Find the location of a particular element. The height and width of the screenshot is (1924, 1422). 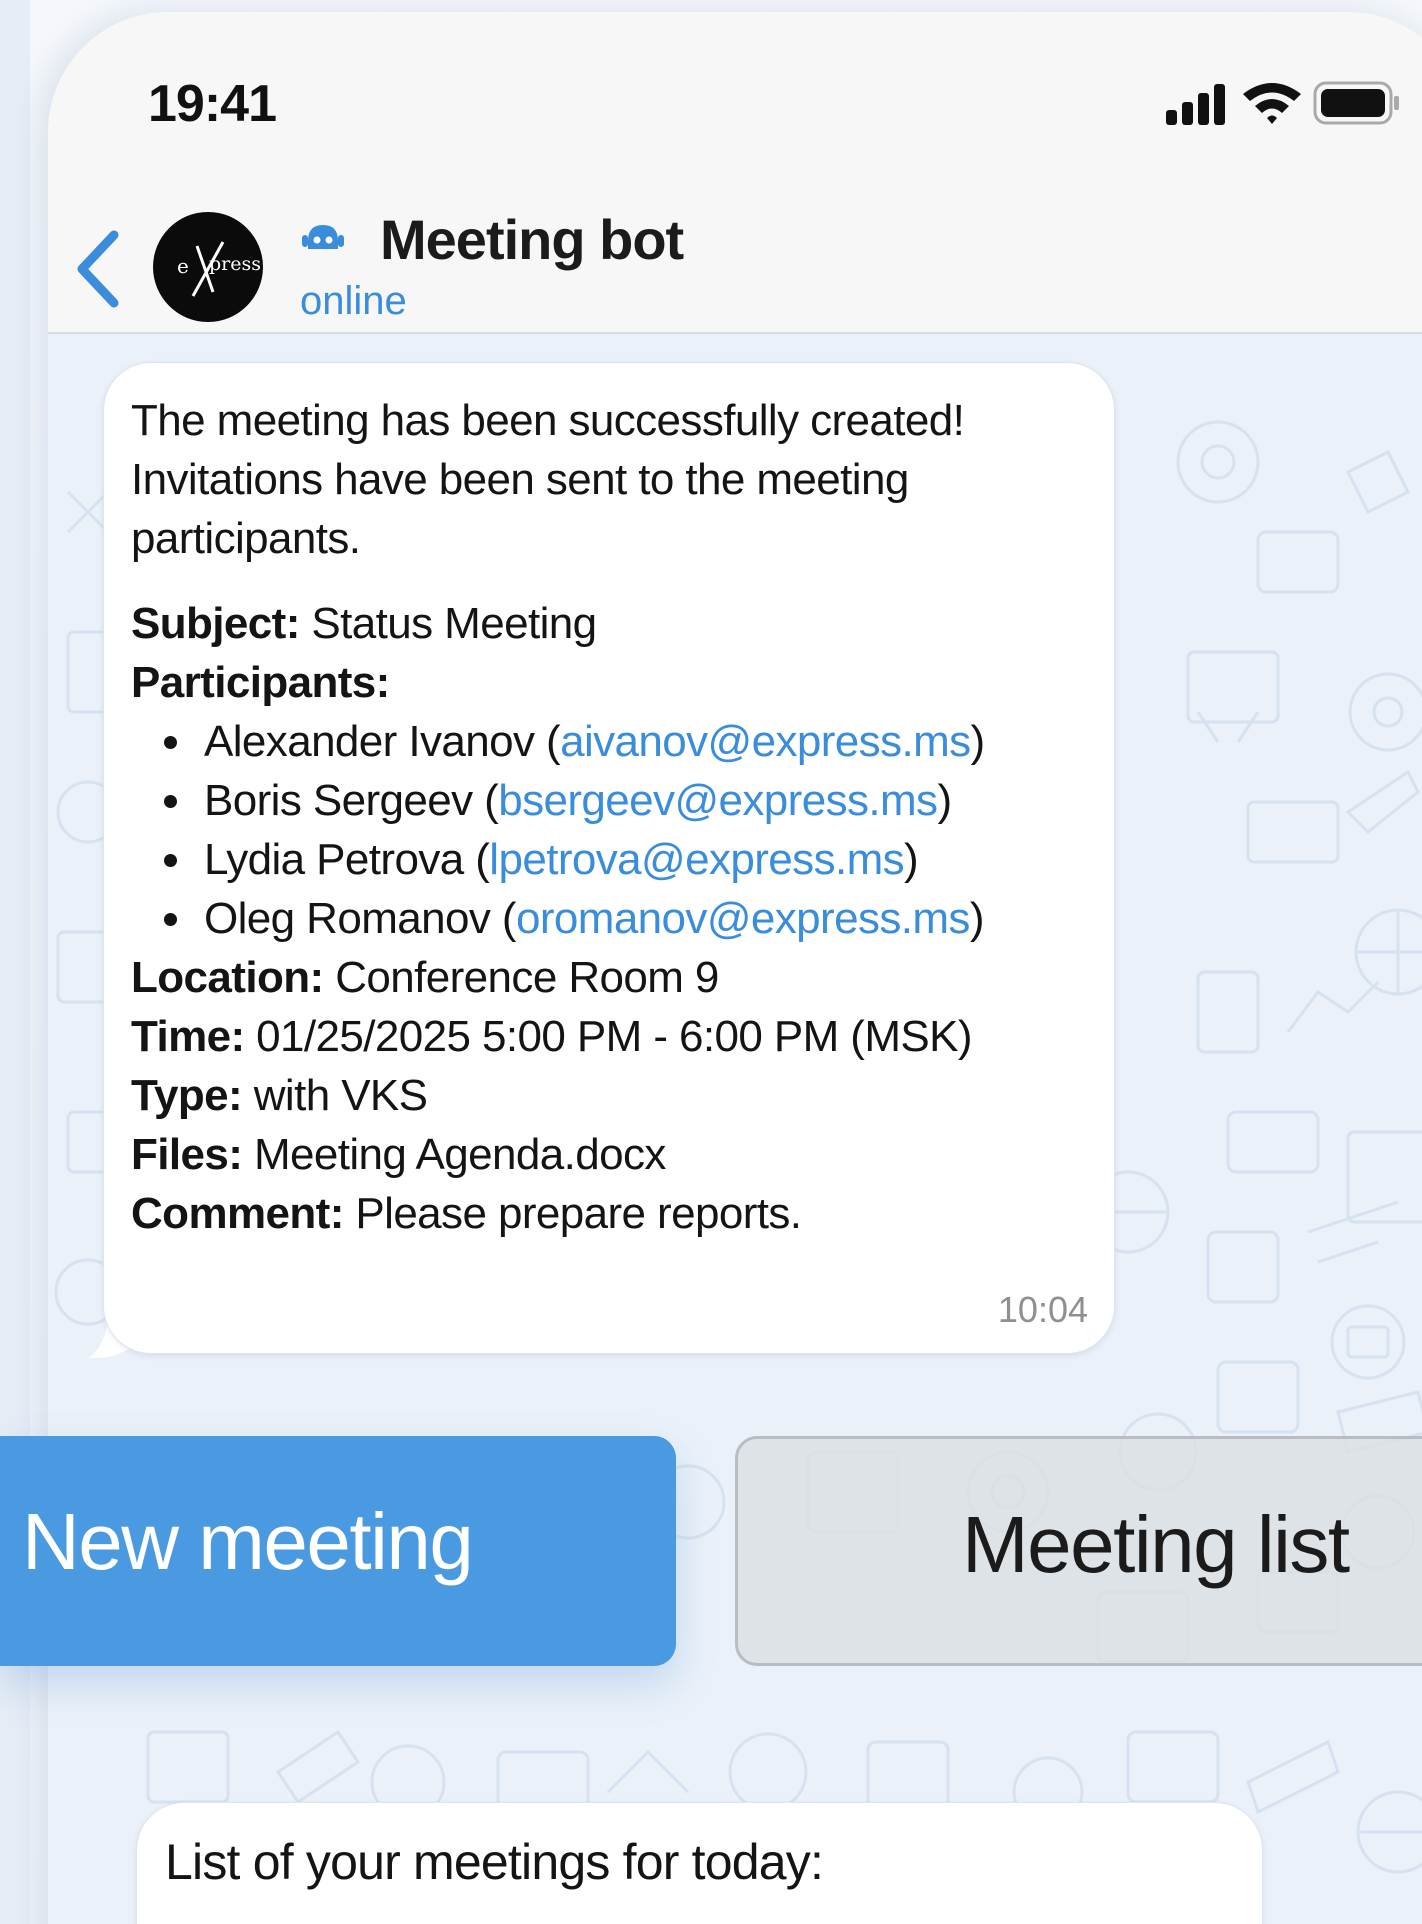

message-2-text: List of your meetings for today: is located at coordinates (494, 1862).